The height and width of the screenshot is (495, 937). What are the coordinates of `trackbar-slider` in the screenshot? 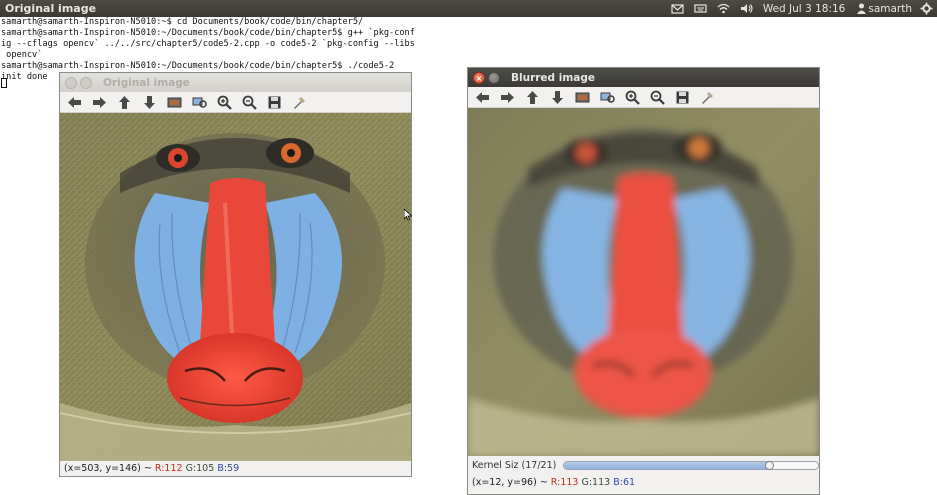 It's located at (691, 465).